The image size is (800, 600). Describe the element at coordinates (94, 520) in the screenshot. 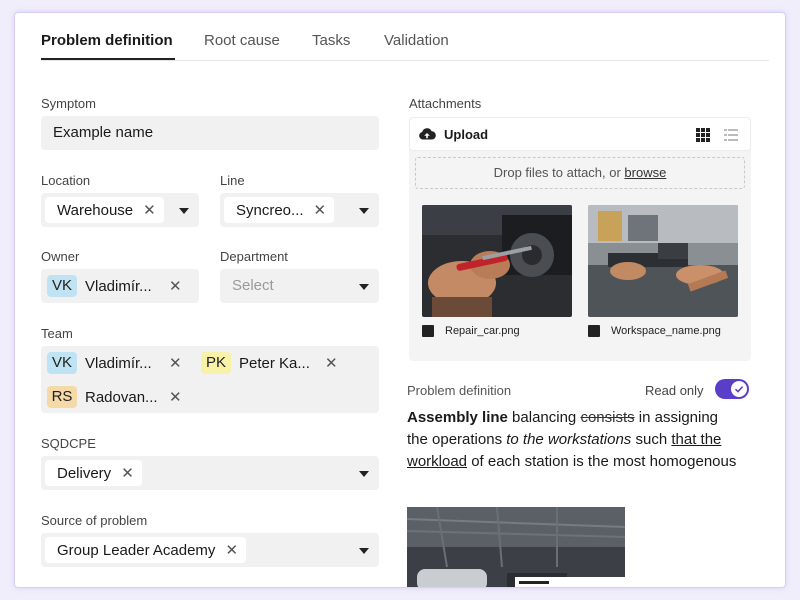

I see `source-label: Source of problem` at that location.